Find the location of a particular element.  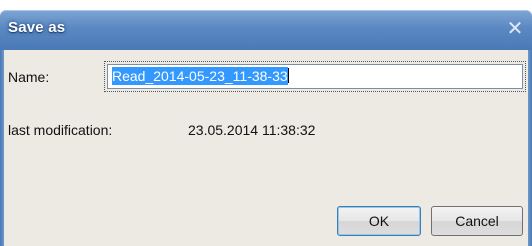

cancel-button: Cancel is located at coordinates (477, 221).